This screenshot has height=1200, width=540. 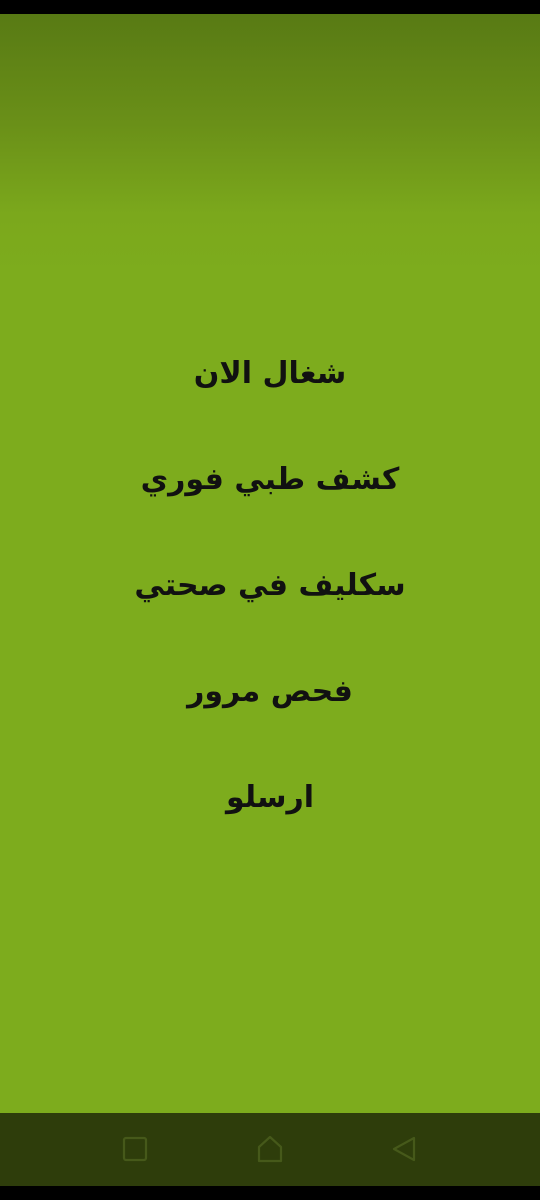 I want to click on home-button, so click(x=270, y=1149).